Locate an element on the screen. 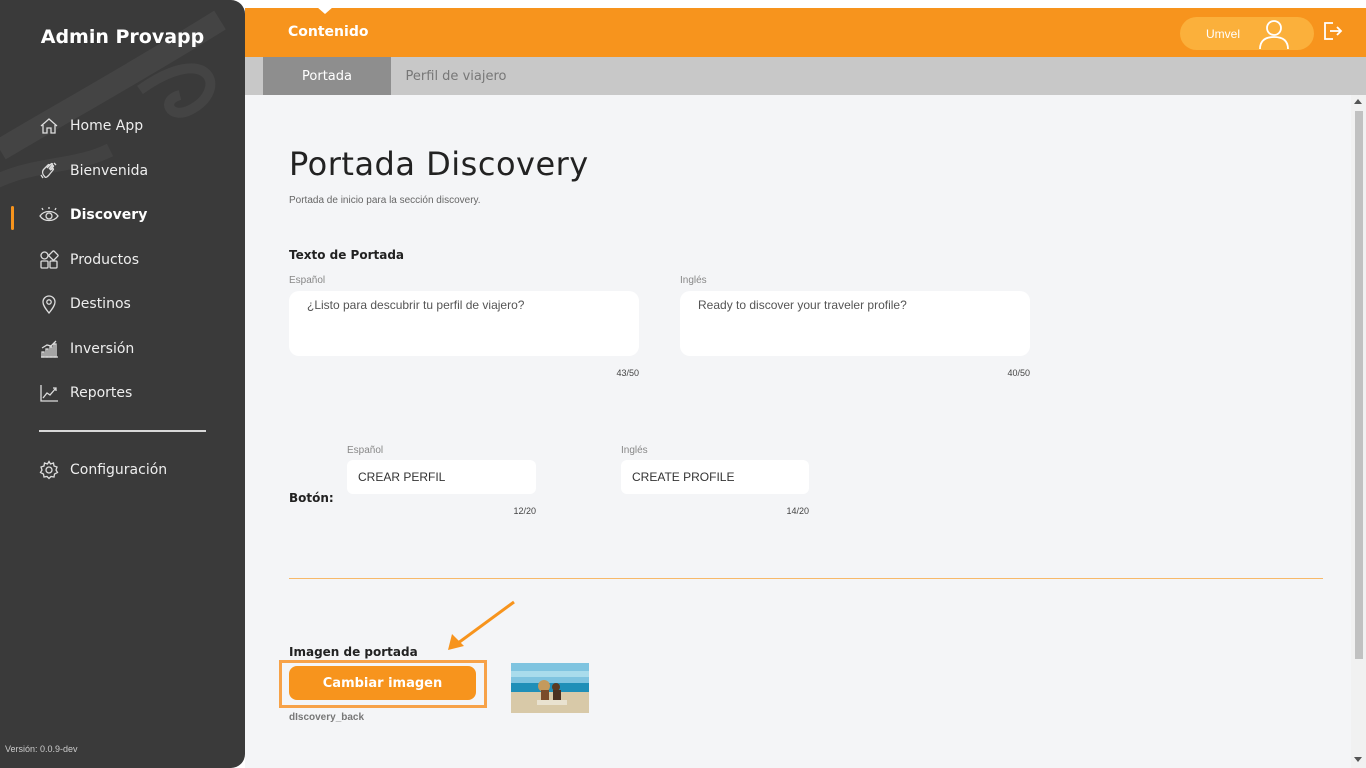 The height and width of the screenshot is (768, 1366). waving-hand-icon is located at coordinates (49, 171).